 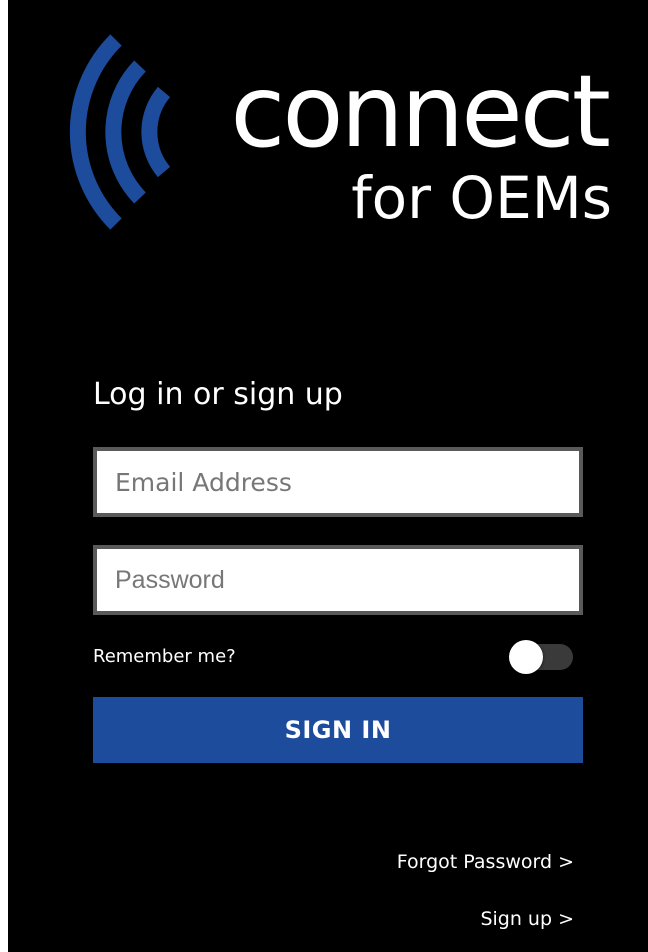 I want to click on sign-up-link: Sign up >, so click(x=527, y=919).